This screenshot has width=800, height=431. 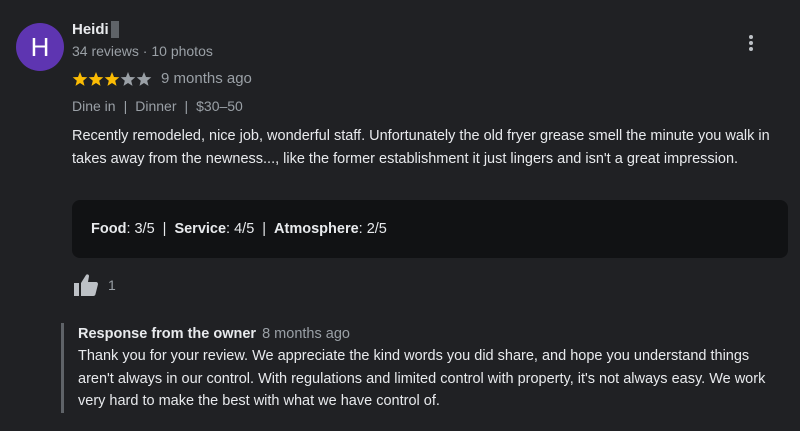 I want to click on like-row: 1, so click(x=94, y=285).